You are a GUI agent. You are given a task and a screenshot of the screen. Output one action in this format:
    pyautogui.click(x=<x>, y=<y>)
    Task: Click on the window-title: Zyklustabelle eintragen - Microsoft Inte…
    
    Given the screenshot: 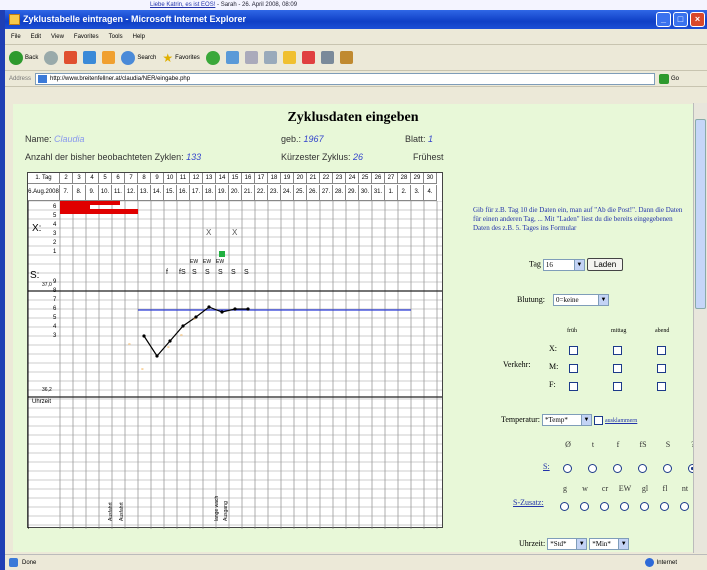 What is the action you would take?
    pyautogui.click(x=135, y=19)
    